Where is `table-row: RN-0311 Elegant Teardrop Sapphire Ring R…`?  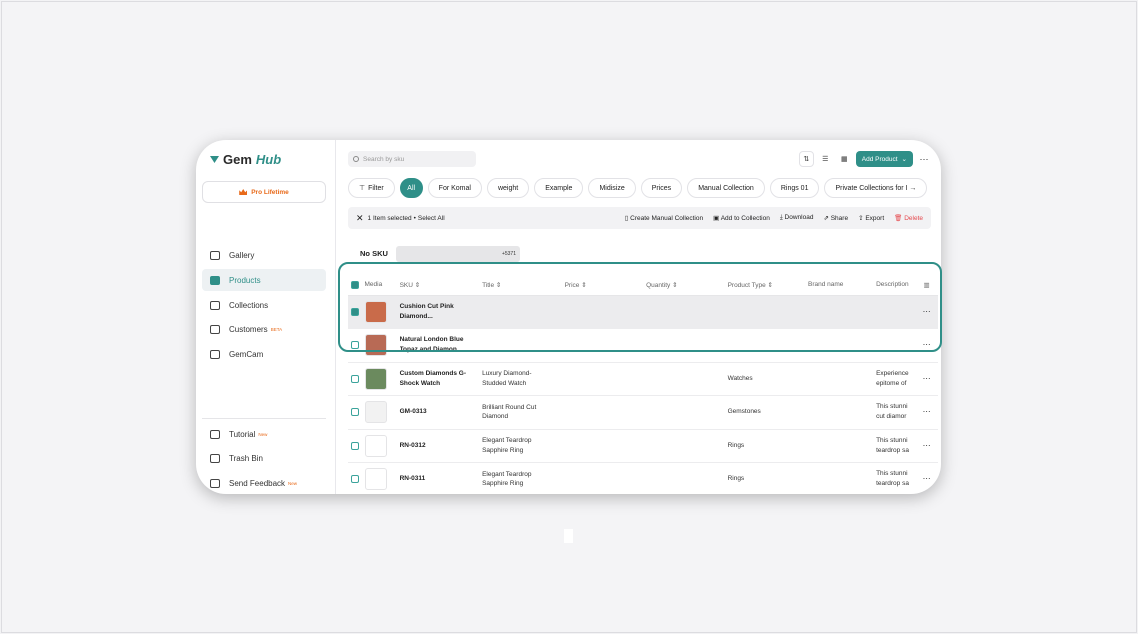 table-row: RN-0311 Elegant Teardrop Sapphire Ring R… is located at coordinates (643, 478).